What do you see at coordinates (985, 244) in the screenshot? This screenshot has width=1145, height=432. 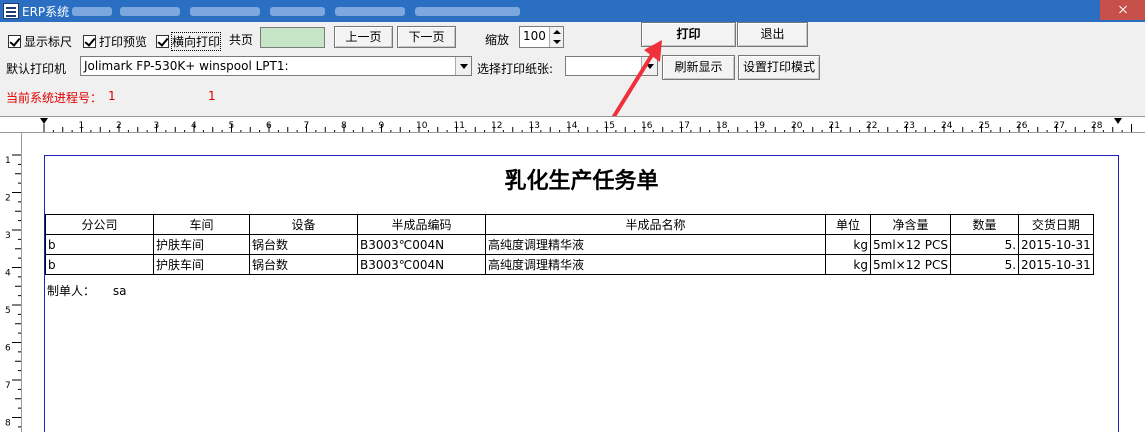 I see `table-cell: 5.` at bounding box center [985, 244].